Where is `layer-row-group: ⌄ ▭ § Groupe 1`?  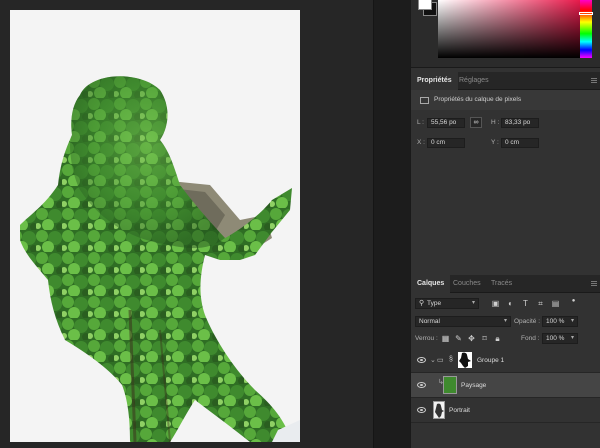 layer-row-group: ⌄ ▭ § Groupe 1 is located at coordinates (505, 360).